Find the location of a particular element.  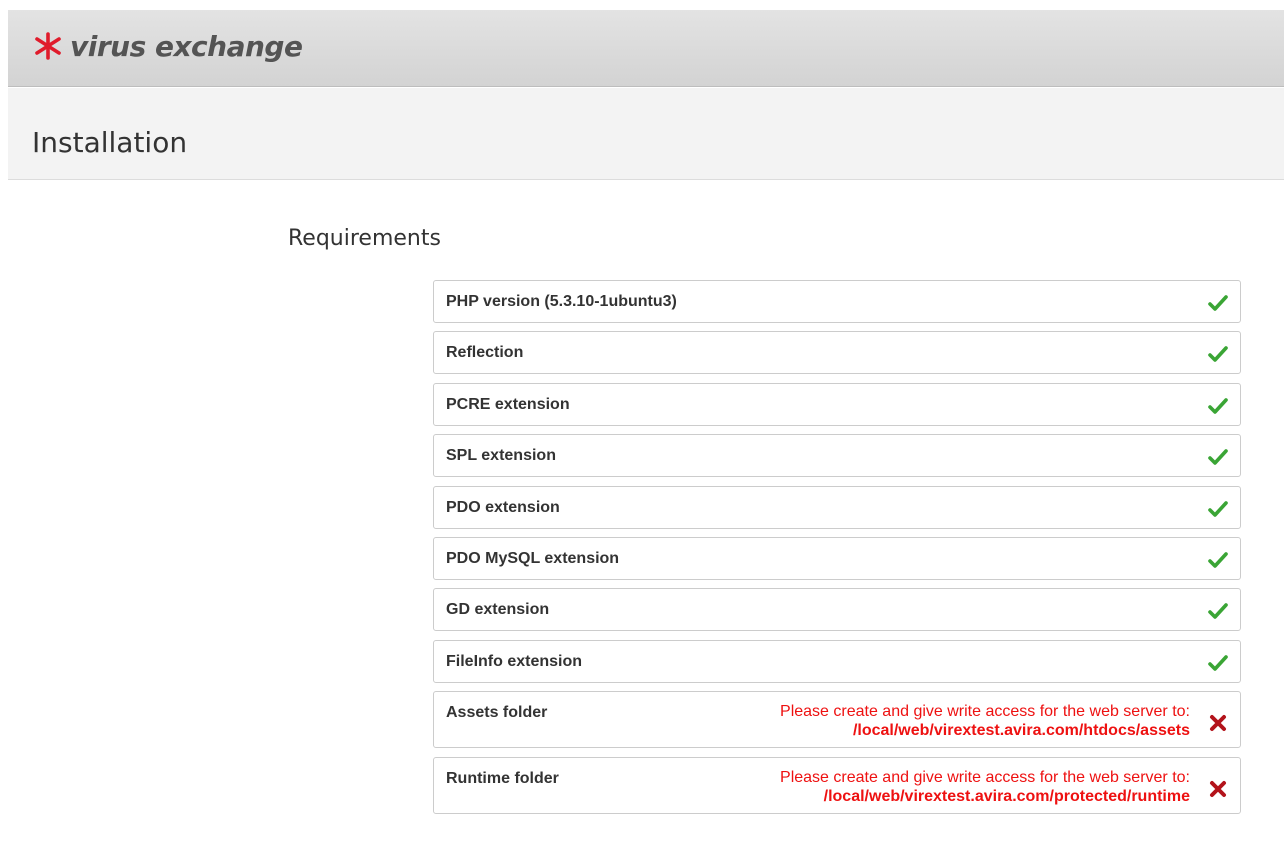

requirement-label: FileInfo extension is located at coordinates (514, 661).